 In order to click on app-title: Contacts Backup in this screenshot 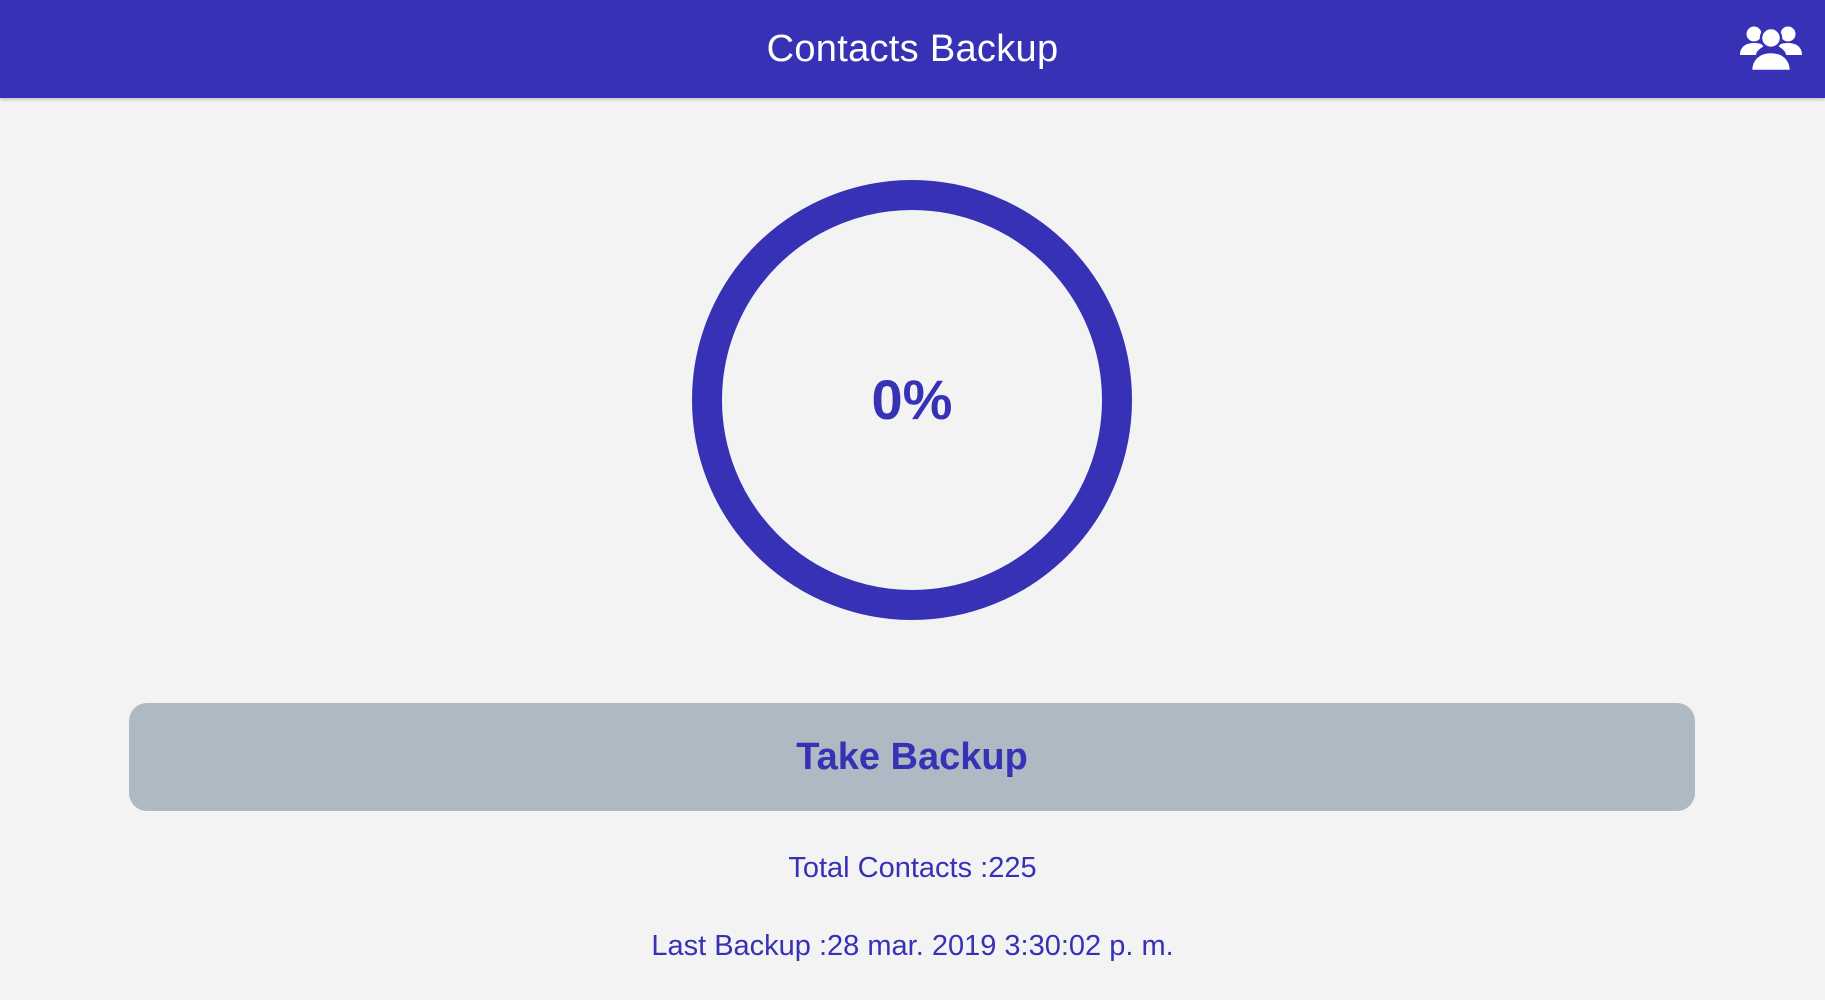, I will do `click(912, 49)`.